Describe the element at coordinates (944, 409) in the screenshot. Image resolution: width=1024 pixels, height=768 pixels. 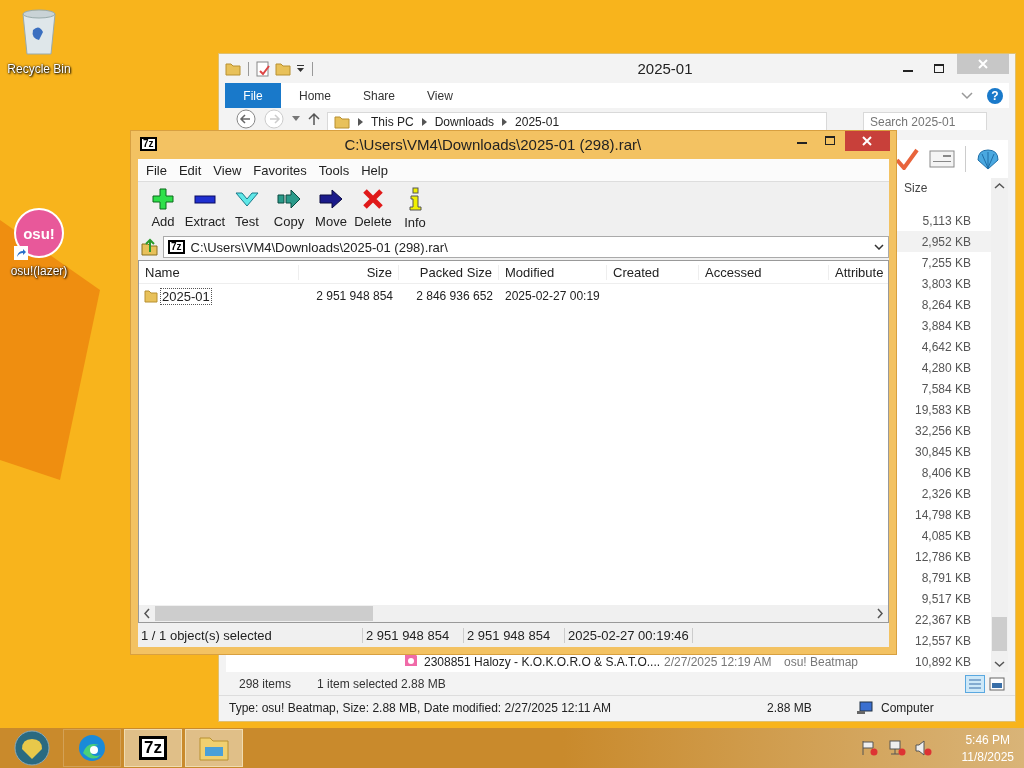
I see `size-cell: 19,583 KB` at that location.